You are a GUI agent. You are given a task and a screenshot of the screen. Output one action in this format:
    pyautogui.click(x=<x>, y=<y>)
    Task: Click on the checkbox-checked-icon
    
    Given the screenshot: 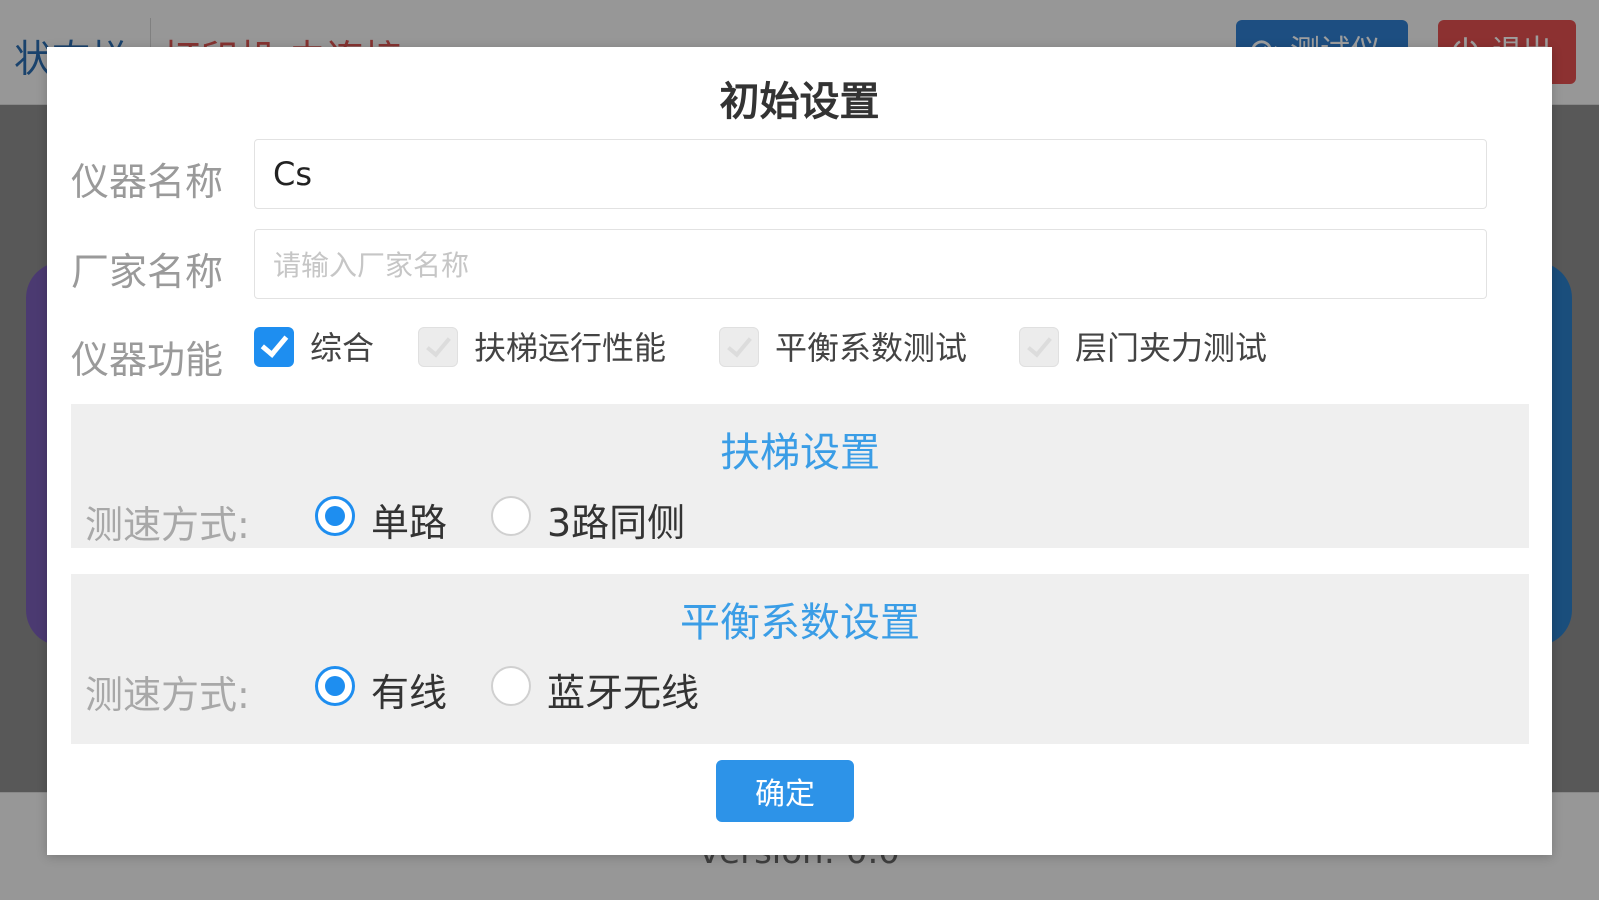 What is the action you would take?
    pyautogui.click(x=274, y=347)
    